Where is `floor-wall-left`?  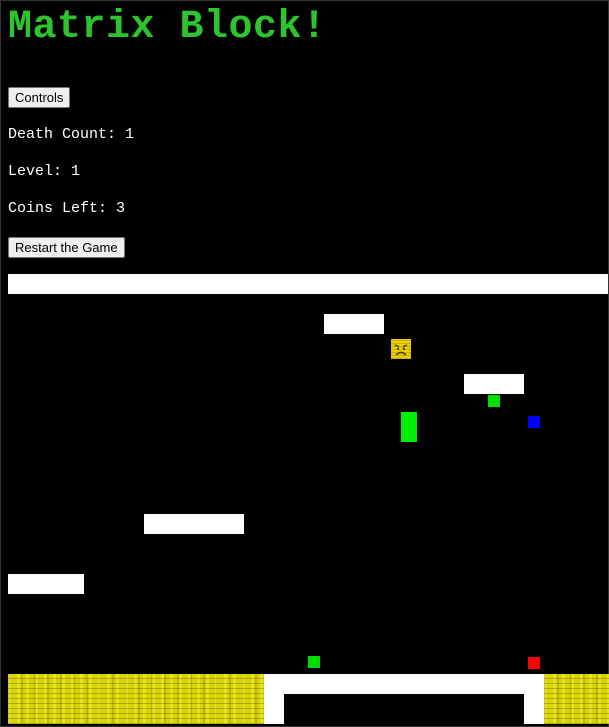 floor-wall-left is located at coordinates (274, 709).